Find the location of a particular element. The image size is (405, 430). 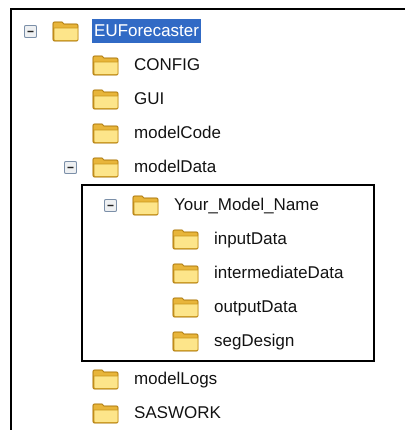

folder-label: outputData is located at coordinates (256, 307).